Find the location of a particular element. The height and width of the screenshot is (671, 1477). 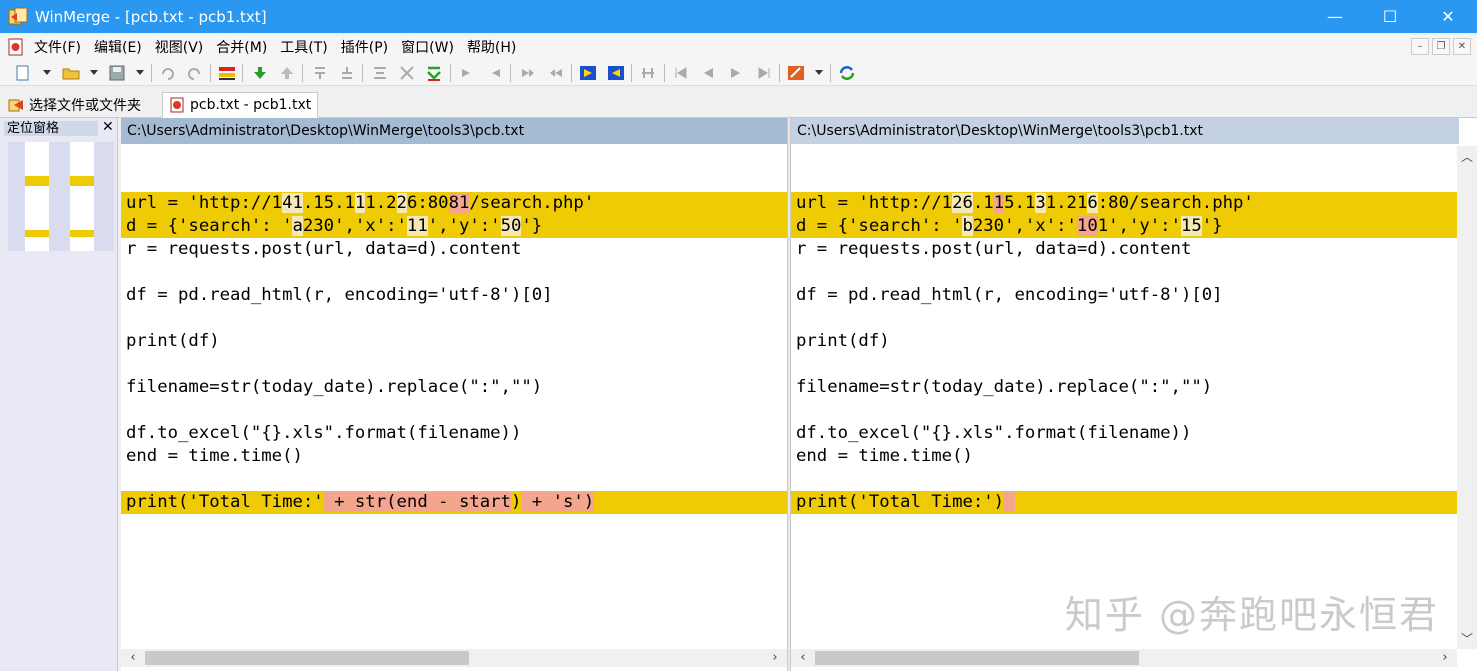

copy-right-advance-icon is located at coordinates (528, 73).